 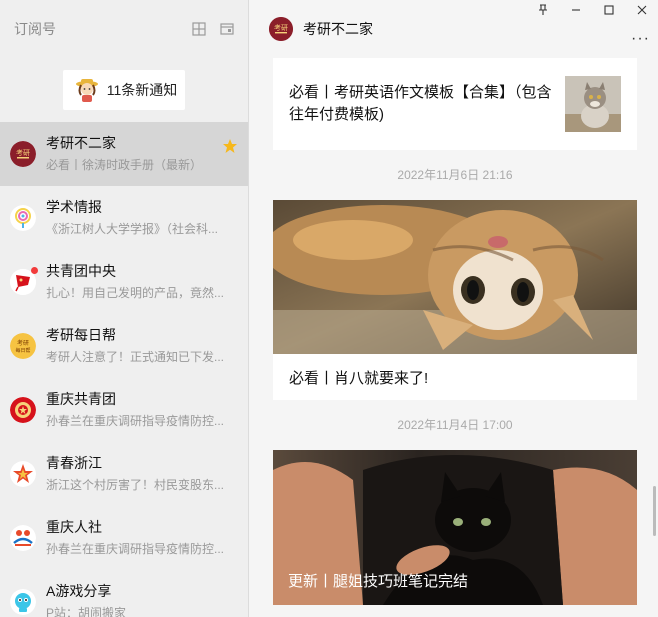 What do you see at coordinates (542, 10) in the screenshot?
I see `pin-icon` at bounding box center [542, 10].